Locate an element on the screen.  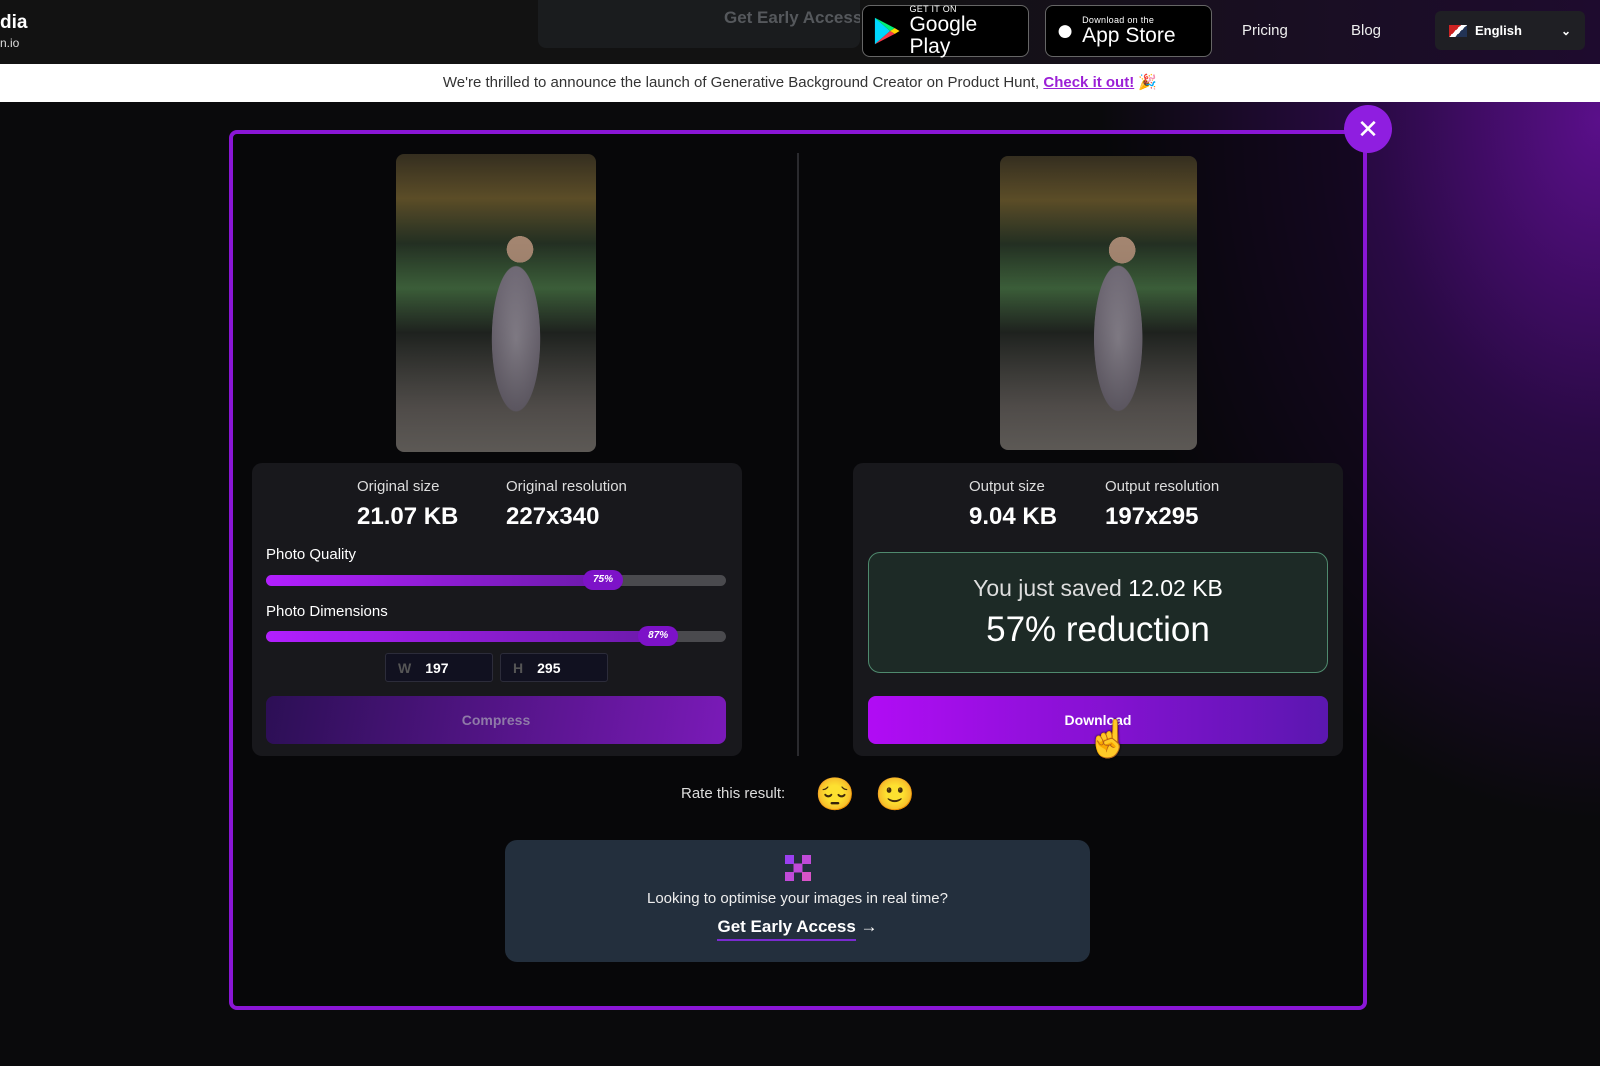
width-value: 197 is located at coordinates (437, 667).